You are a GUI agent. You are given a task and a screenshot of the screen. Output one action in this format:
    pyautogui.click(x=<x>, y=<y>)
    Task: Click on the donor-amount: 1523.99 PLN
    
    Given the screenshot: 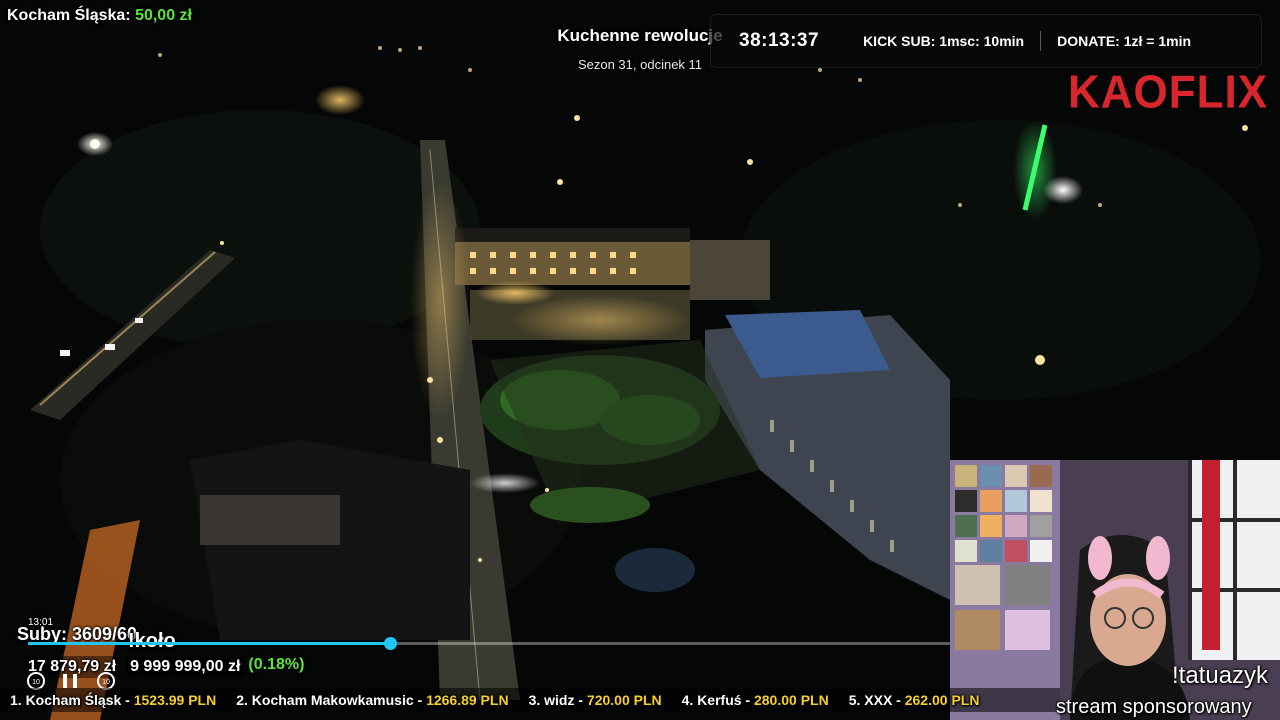 What is the action you would take?
    pyautogui.click(x=175, y=700)
    